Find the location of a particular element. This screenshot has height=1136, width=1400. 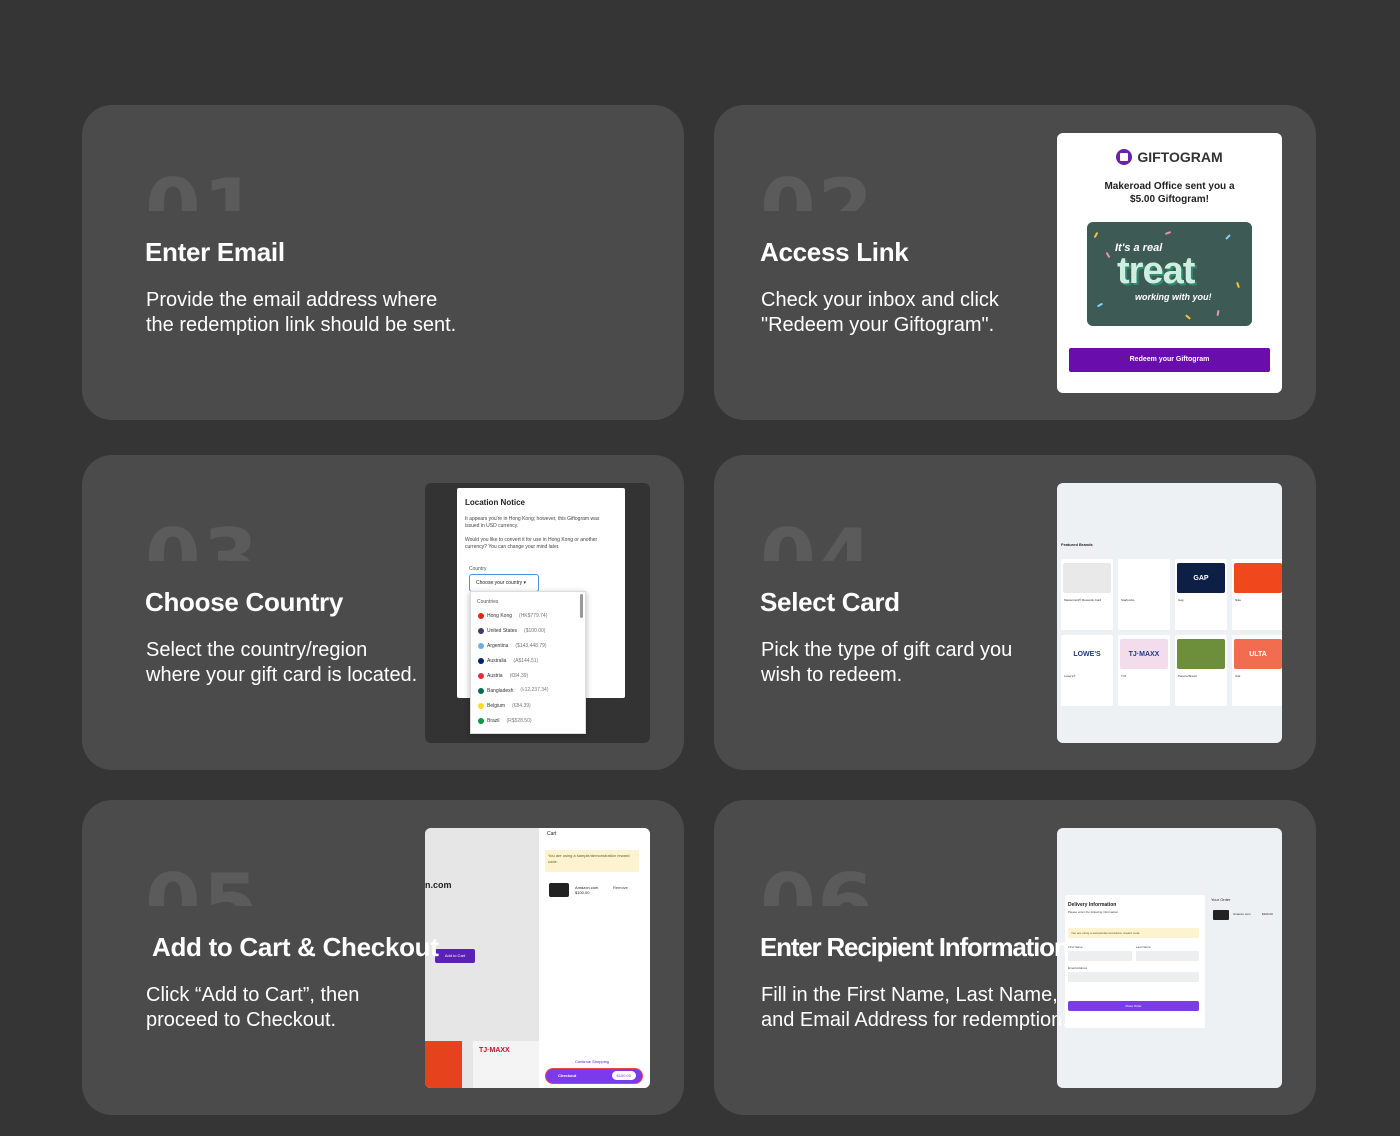

email-field is located at coordinates (1133, 977).